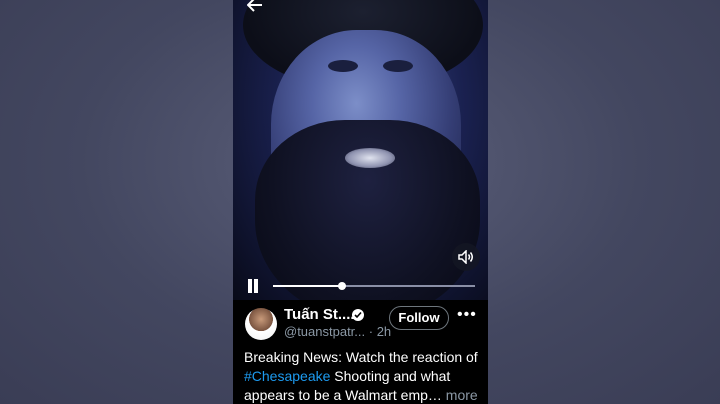 Image resolution: width=720 pixels, height=404 pixels. I want to click on video-frame-beard, so click(367, 210).